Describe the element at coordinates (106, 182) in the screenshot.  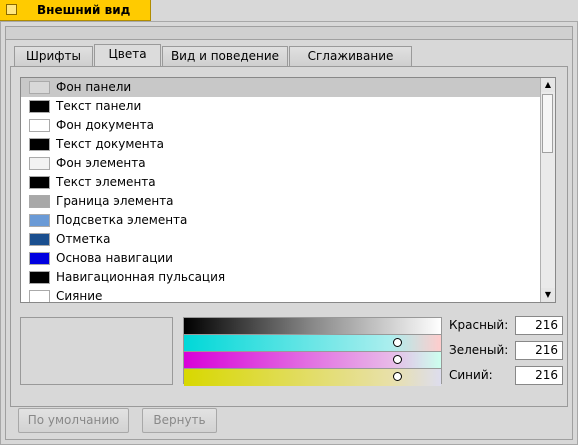
I see `color-list-item-label: Текст элемента` at that location.